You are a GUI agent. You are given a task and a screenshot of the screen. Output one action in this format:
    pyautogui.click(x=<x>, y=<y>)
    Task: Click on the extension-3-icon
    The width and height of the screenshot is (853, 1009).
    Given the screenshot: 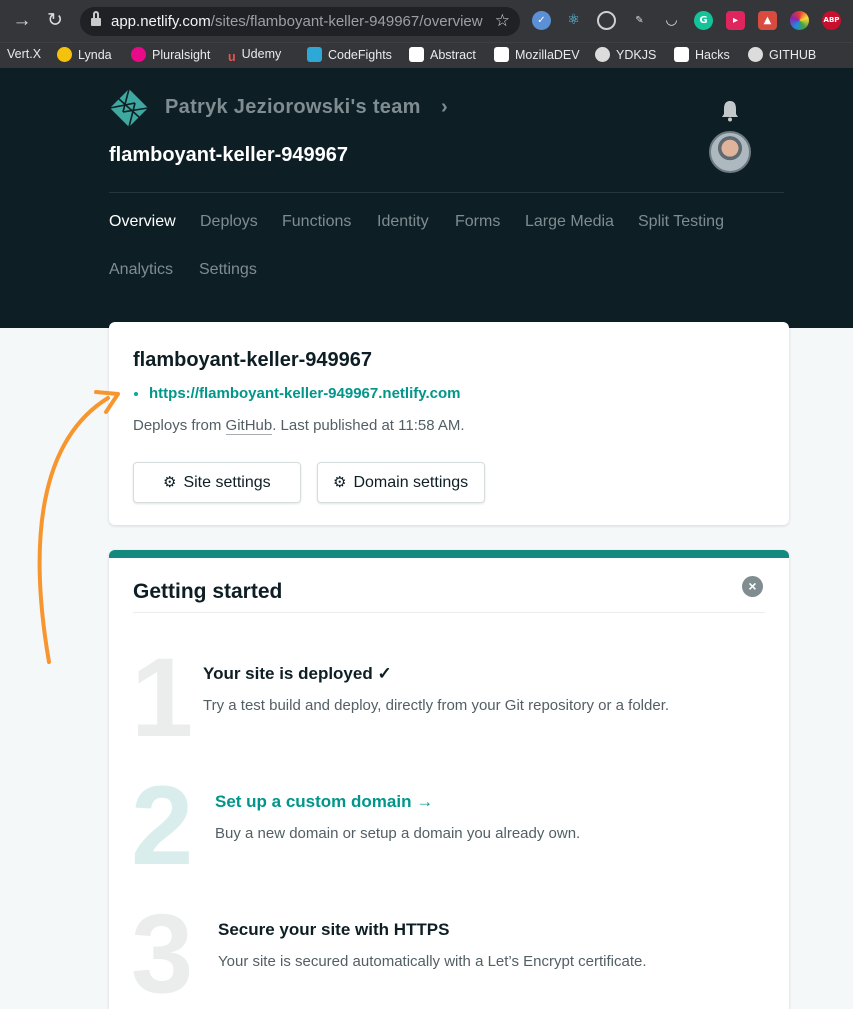 What is the action you would take?
    pyautogui.click(x=606, y=20)
    